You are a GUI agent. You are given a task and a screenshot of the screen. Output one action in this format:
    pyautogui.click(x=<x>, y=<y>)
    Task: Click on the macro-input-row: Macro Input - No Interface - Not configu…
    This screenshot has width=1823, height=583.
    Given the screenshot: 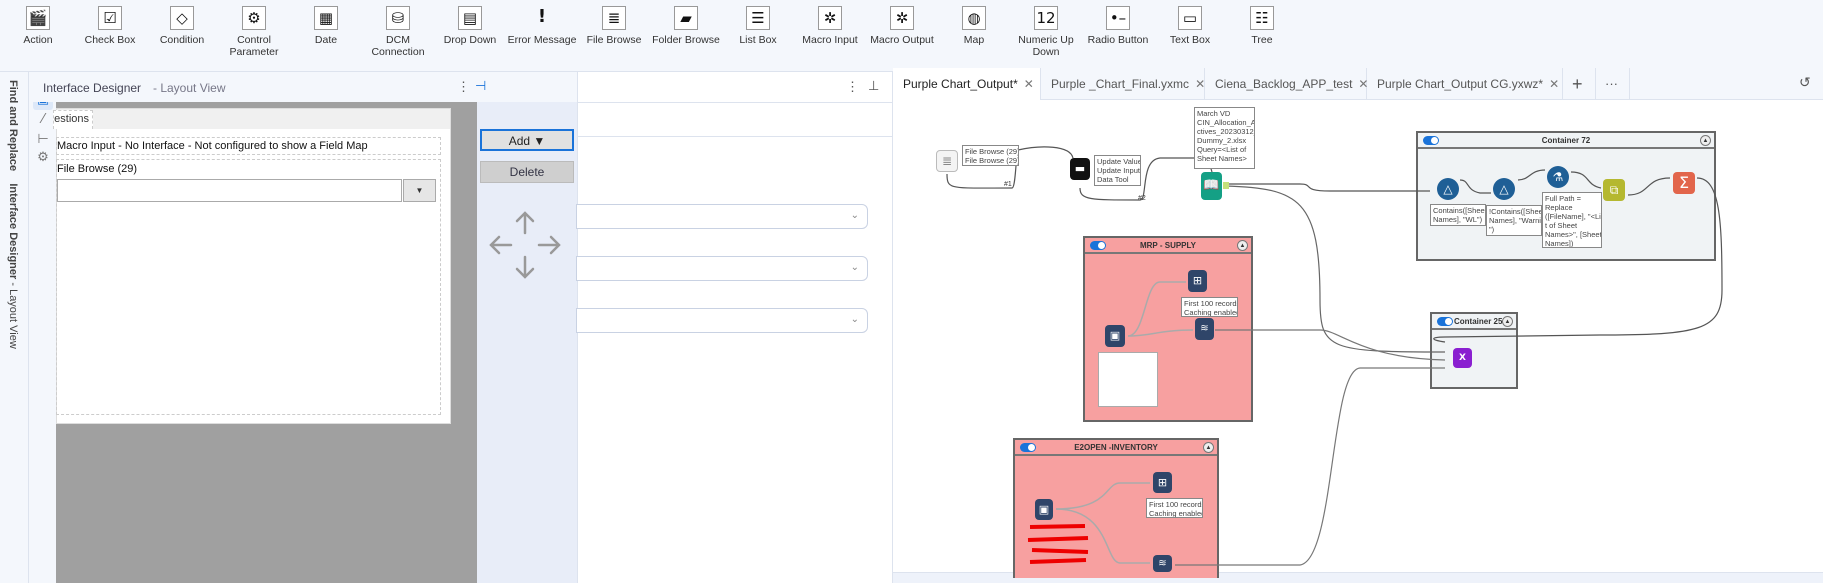 What is the action you would take?
    pyautogui.click(x=248, y=146)
    